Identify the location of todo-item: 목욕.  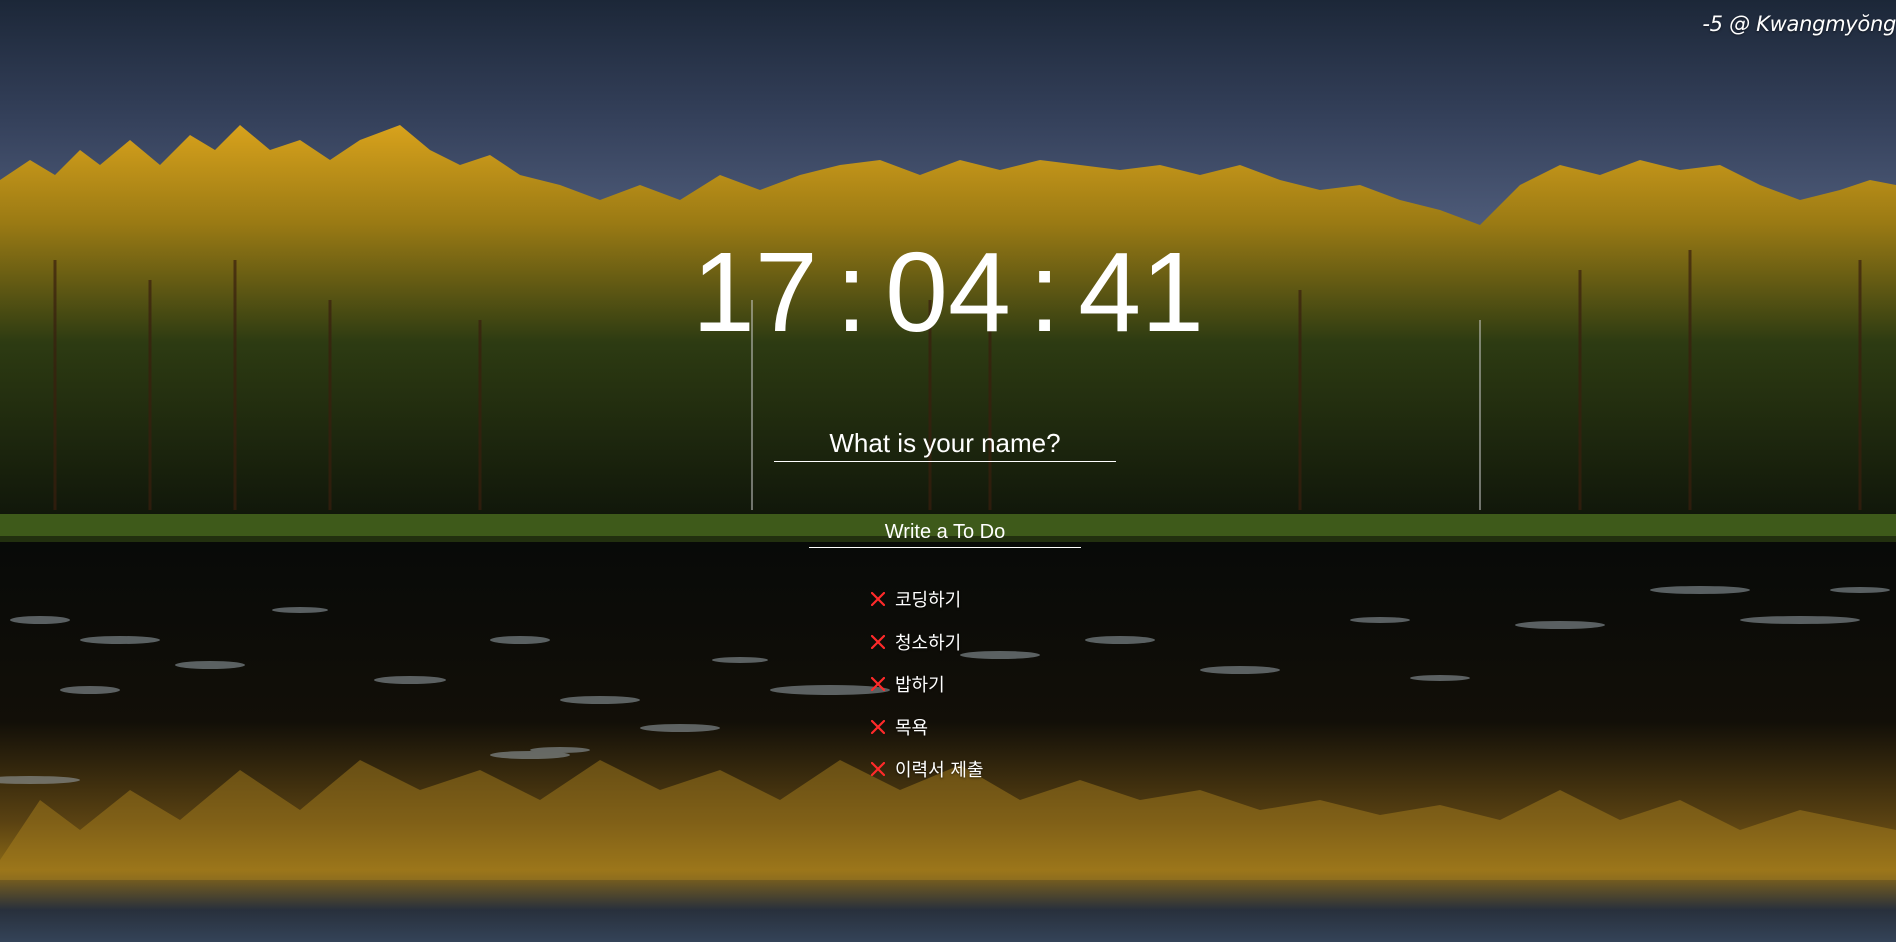
(926, 727).